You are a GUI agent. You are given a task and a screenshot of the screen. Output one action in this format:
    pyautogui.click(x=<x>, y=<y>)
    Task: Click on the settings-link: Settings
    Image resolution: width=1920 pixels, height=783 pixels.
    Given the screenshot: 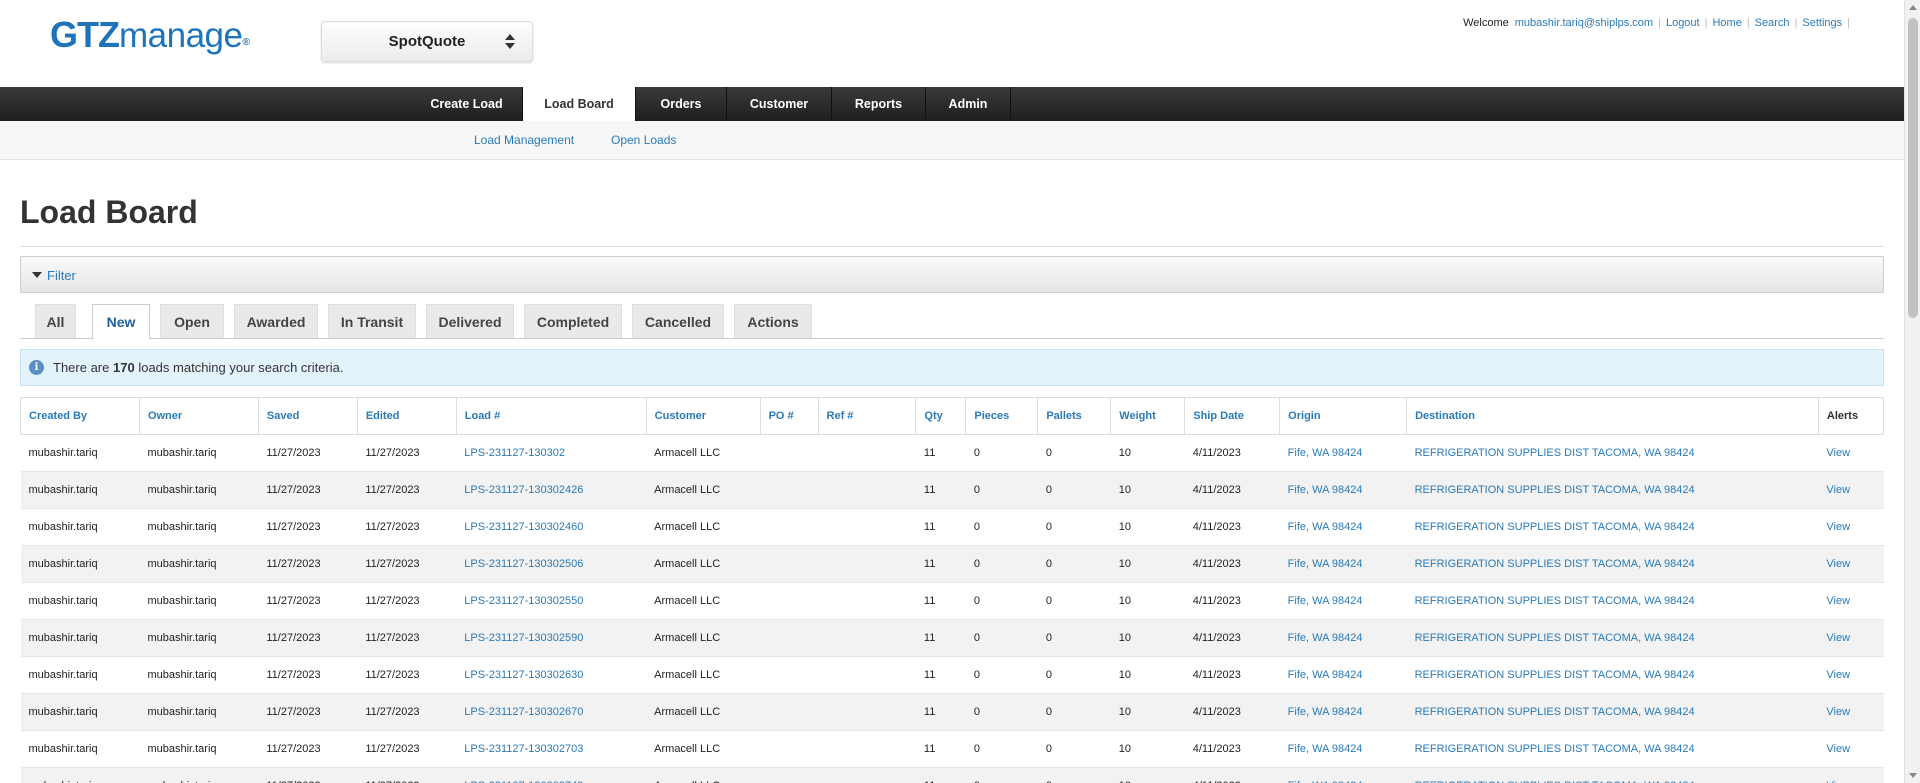 What is the action you would take?
    pyautogui.click(x=1822, y=23)
    